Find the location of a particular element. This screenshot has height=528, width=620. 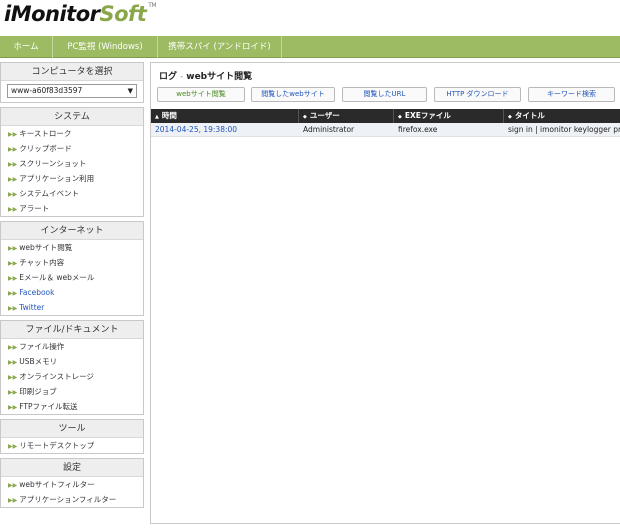

top-nav: ホーム PC監視 (Windows) 携帯スパイ (アンドロイド) is located at coordinates (310, 47).